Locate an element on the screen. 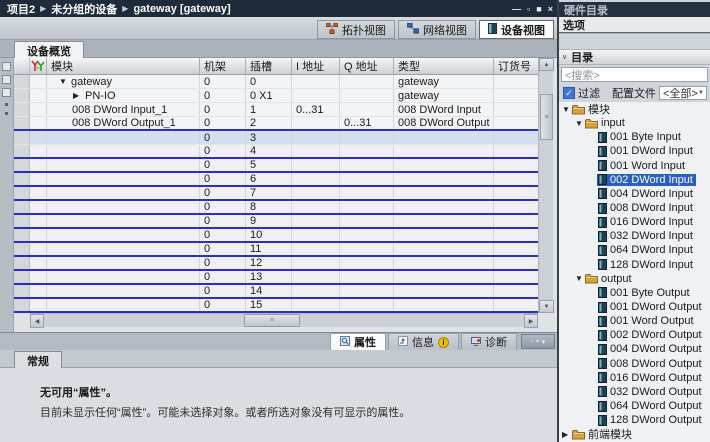 This screenshot has height=442, width=710. tree-item: 128 DWord Input is located at coordinates (634, 265).